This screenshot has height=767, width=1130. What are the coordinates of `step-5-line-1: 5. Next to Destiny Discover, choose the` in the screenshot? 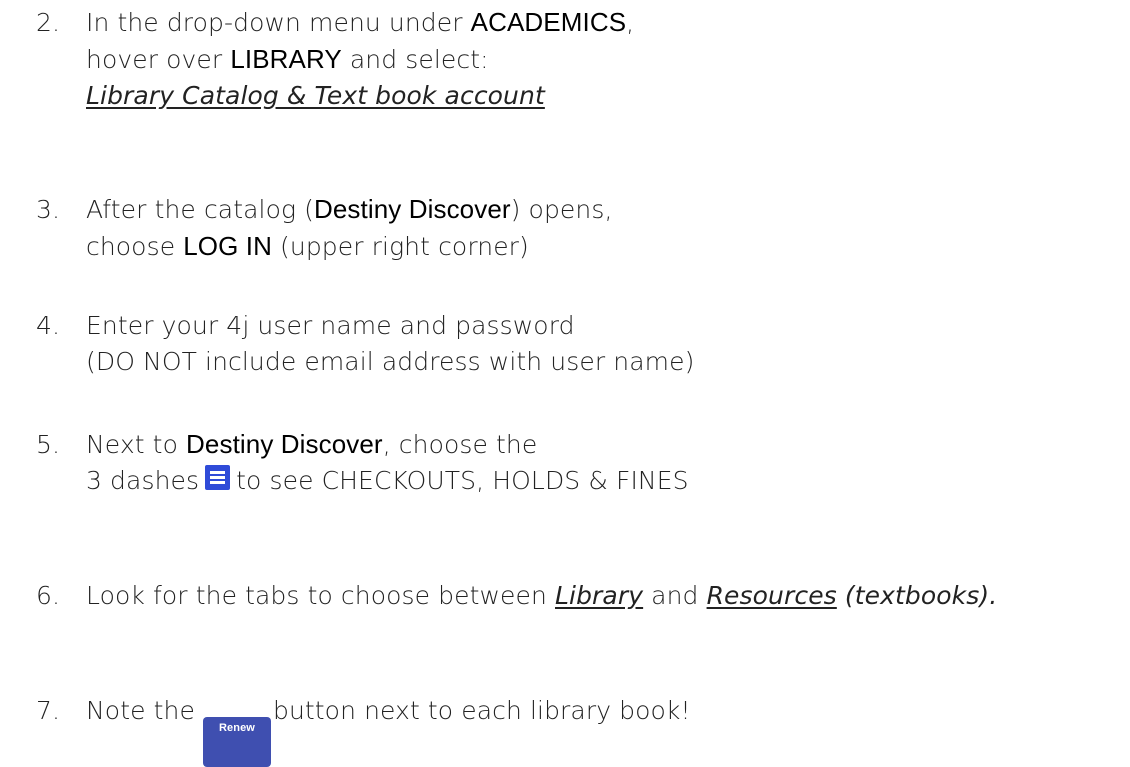 It's located at (362, 444).